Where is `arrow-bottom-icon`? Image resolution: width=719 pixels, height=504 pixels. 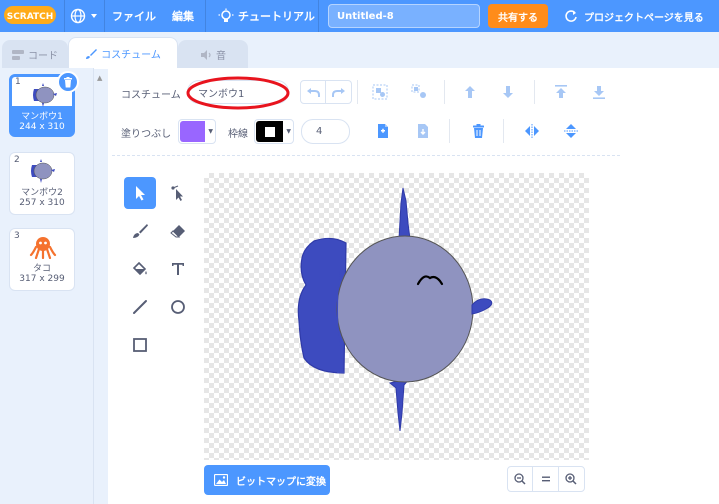
arrow-bottom-icon is located at coordinates (599, 92).